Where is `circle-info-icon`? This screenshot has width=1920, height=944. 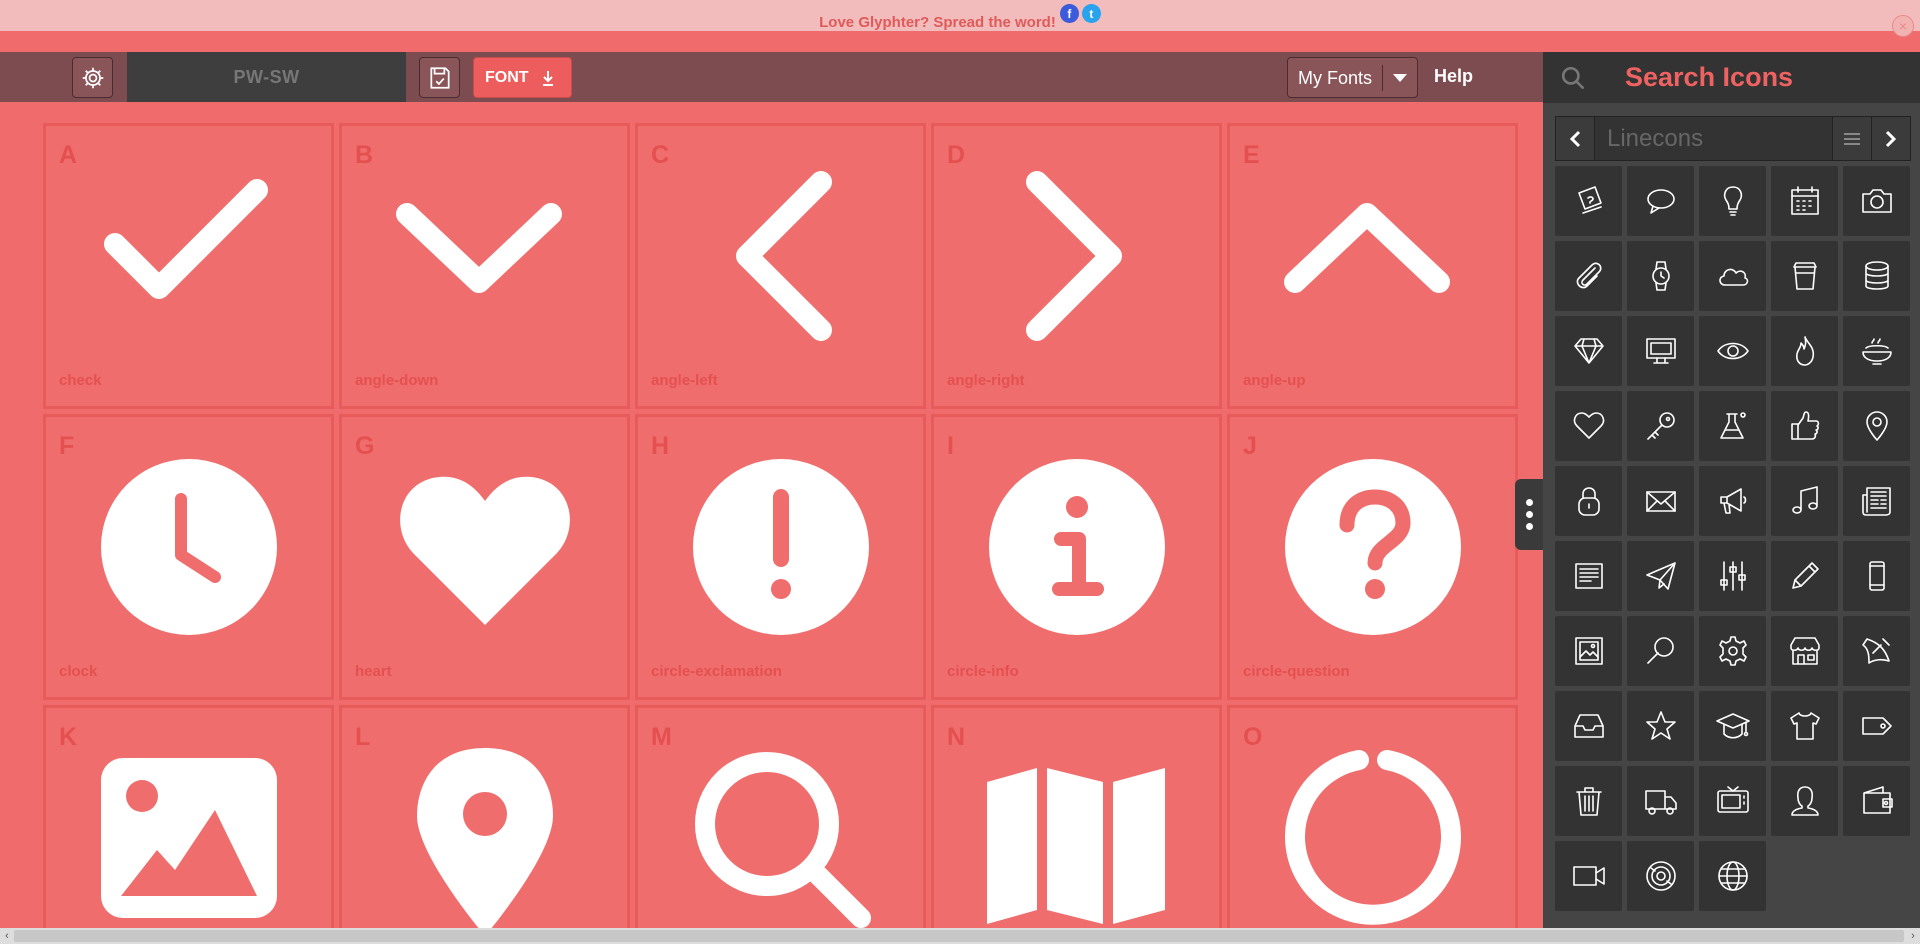
circle-info-icon is located at coordinates (1076, 547).